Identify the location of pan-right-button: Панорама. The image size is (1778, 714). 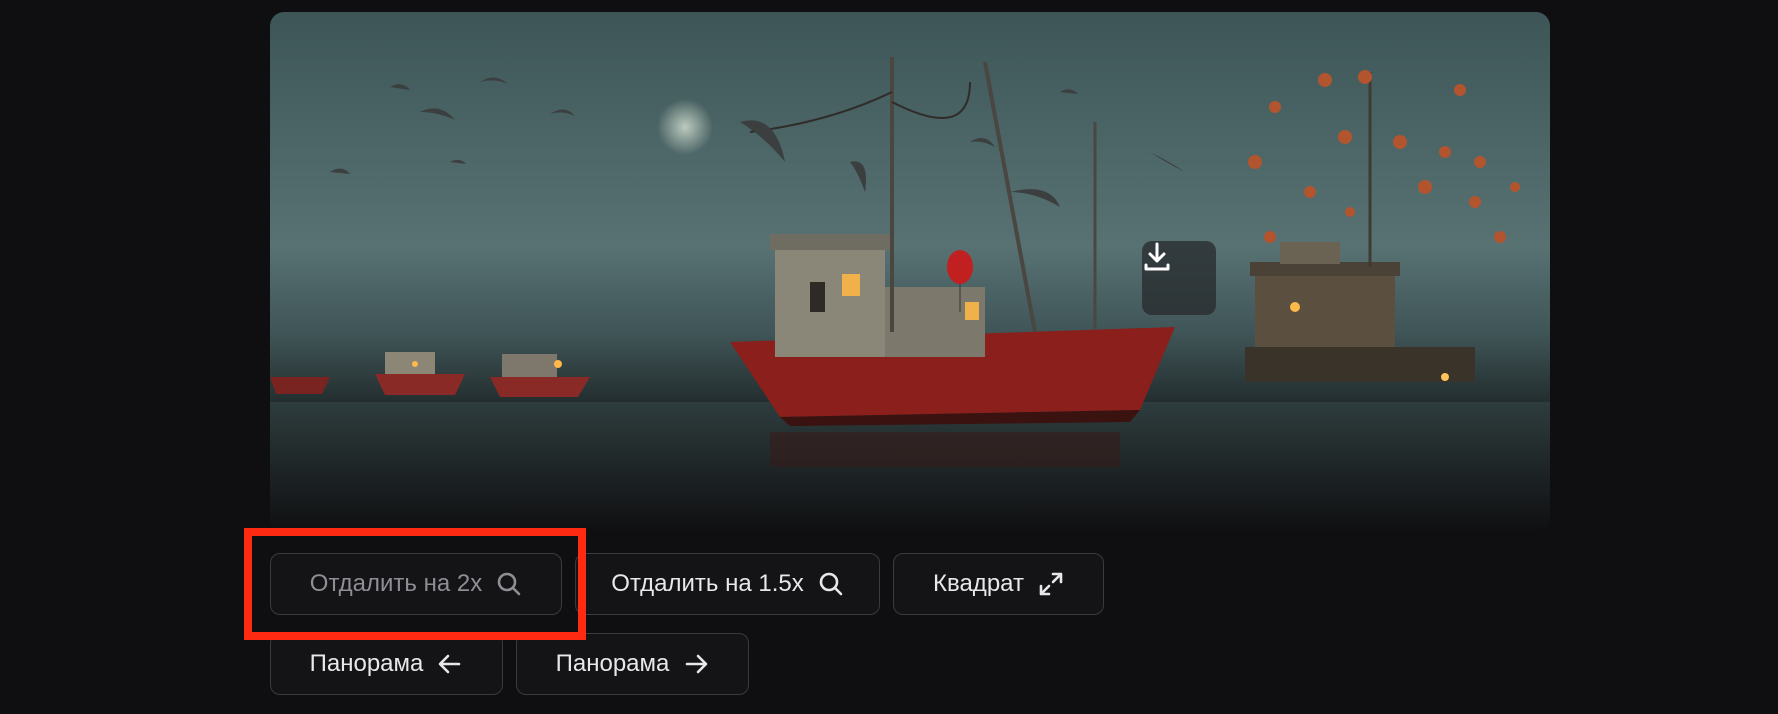
(632, 664).